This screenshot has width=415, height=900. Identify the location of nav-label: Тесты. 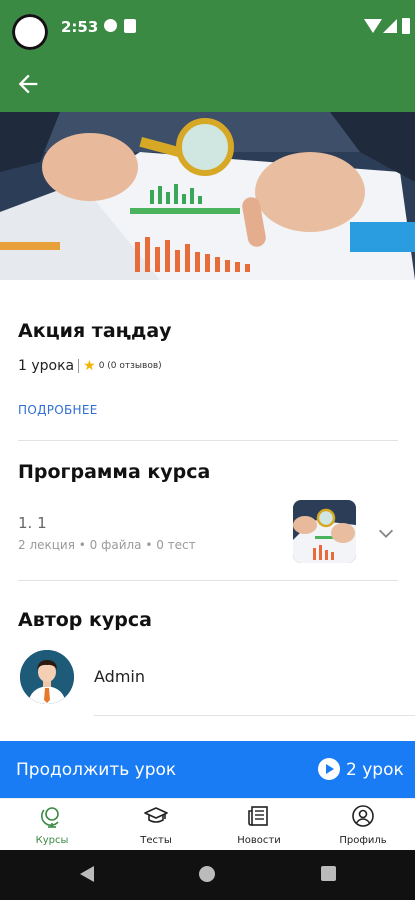
(156, 840).